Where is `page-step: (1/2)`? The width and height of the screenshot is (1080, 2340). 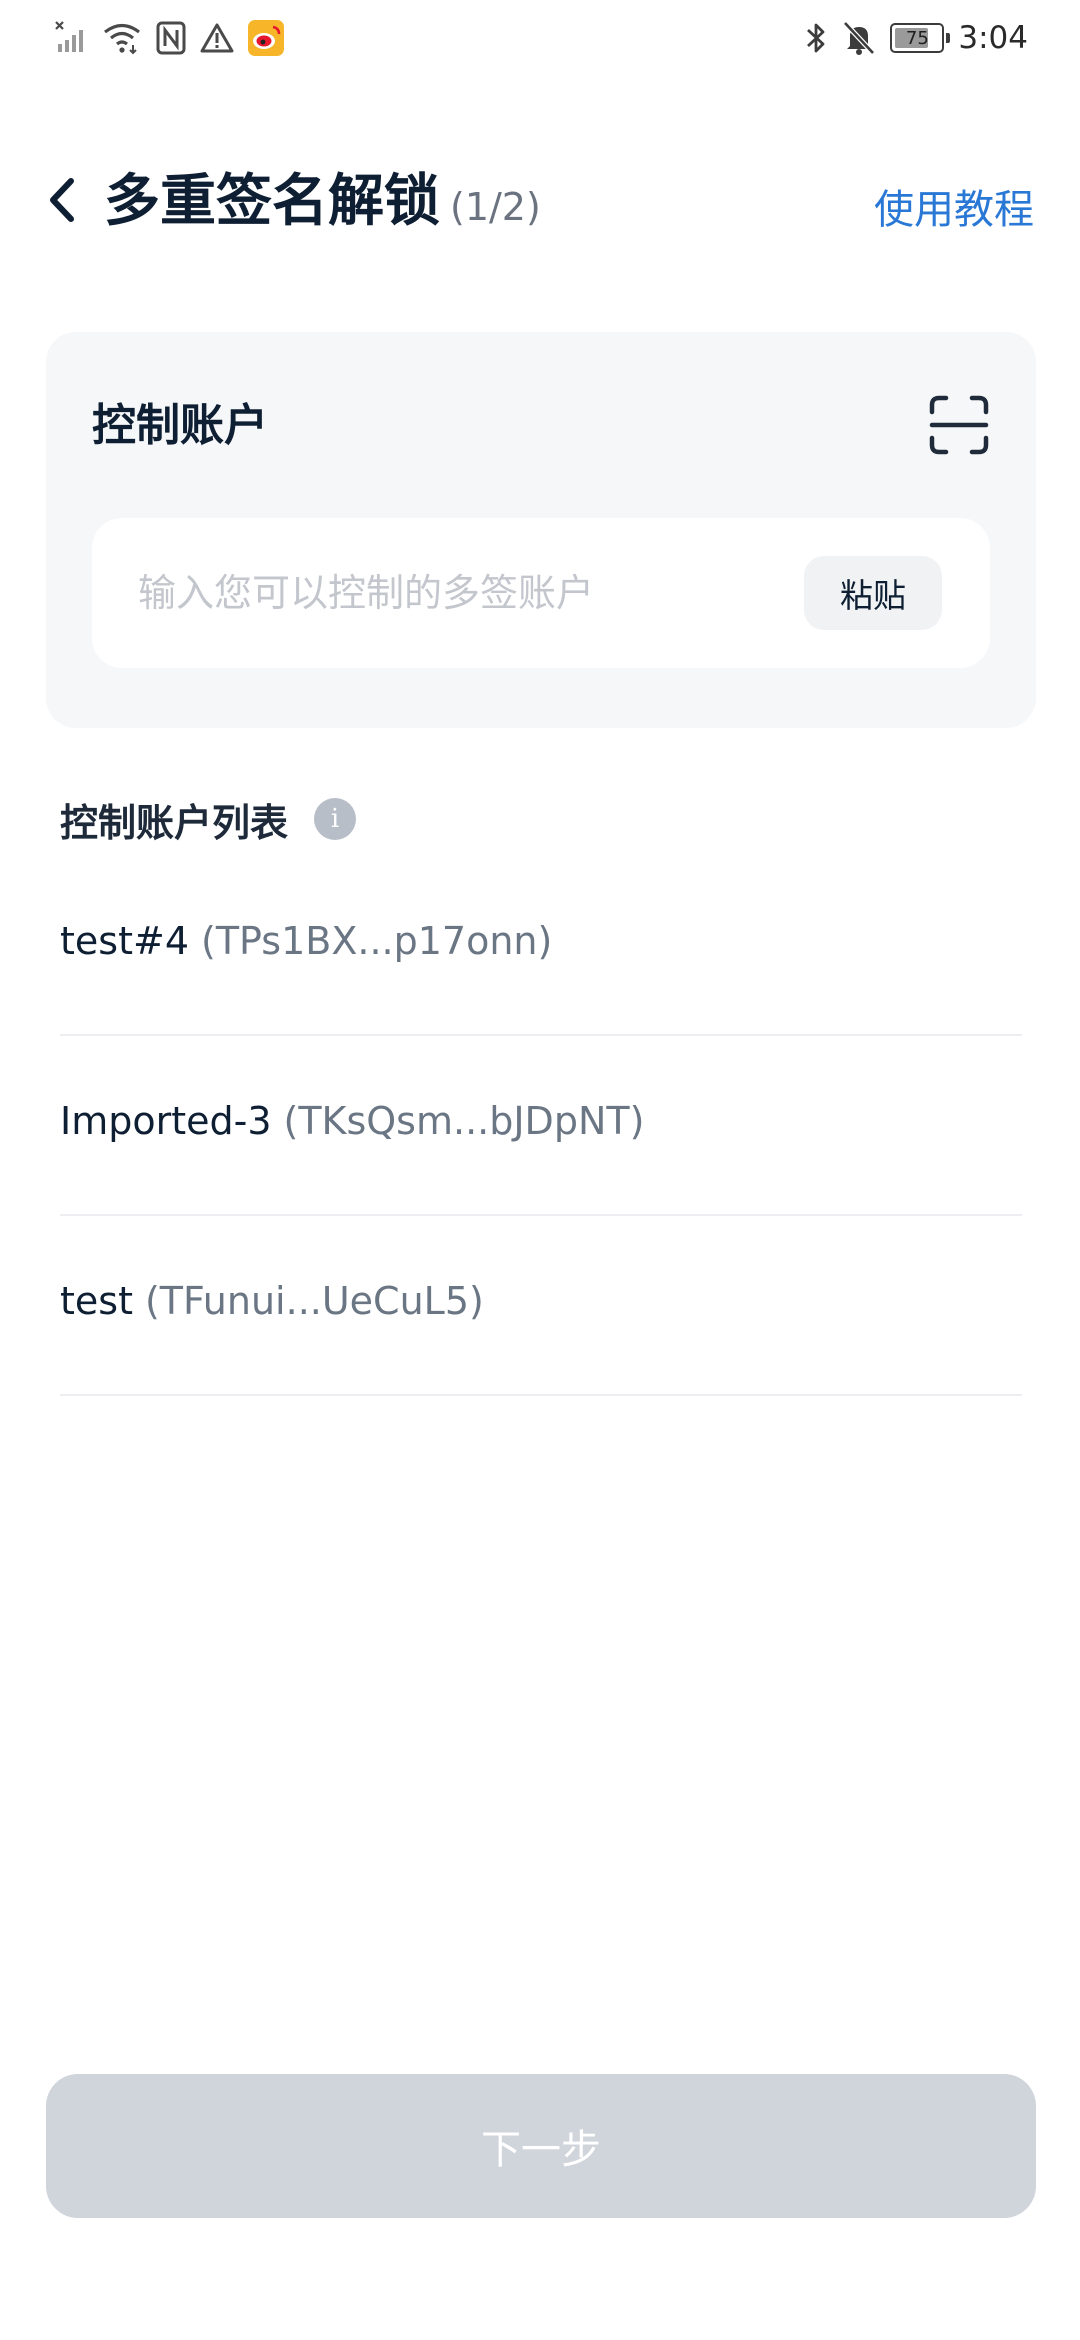 page-step: (1/2) is located at coordinates (495, 207).